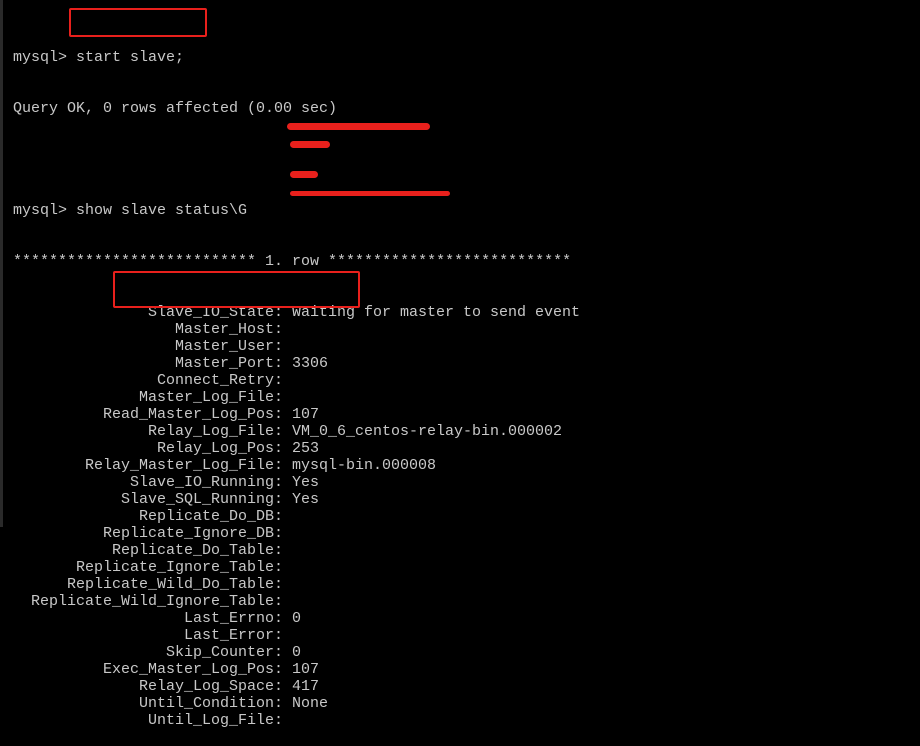  What do you see at coordinates (228, 618) in the screenshot?
I see `field-key: Last_Errno` at bounding box center [228, 618].